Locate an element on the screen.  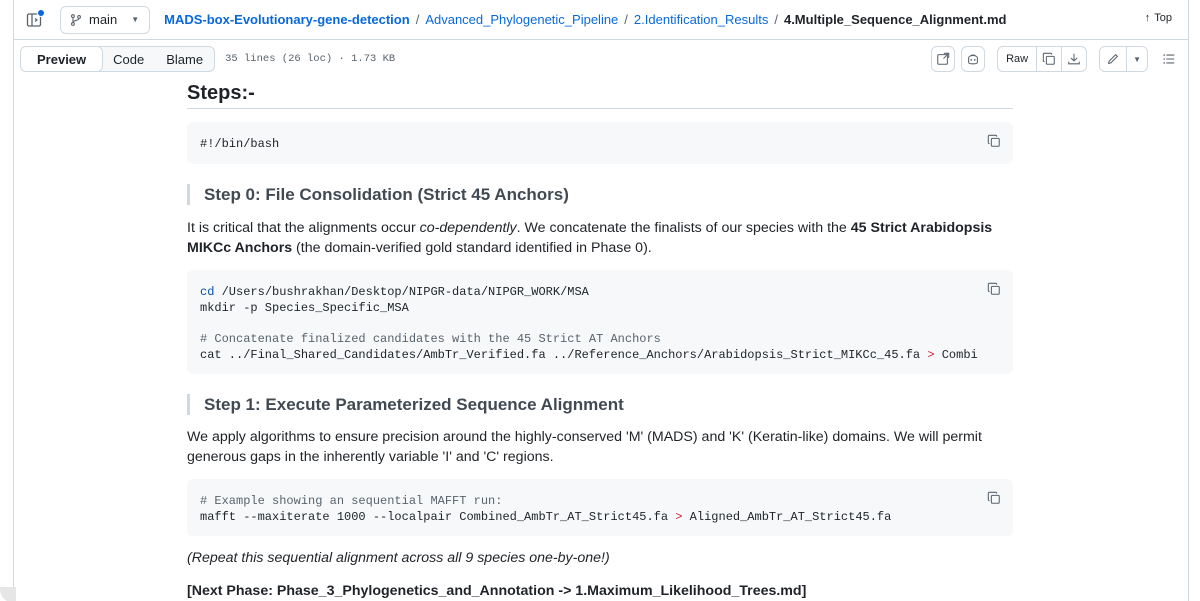
file-tree-toggle is located at coordinates (34, 19).